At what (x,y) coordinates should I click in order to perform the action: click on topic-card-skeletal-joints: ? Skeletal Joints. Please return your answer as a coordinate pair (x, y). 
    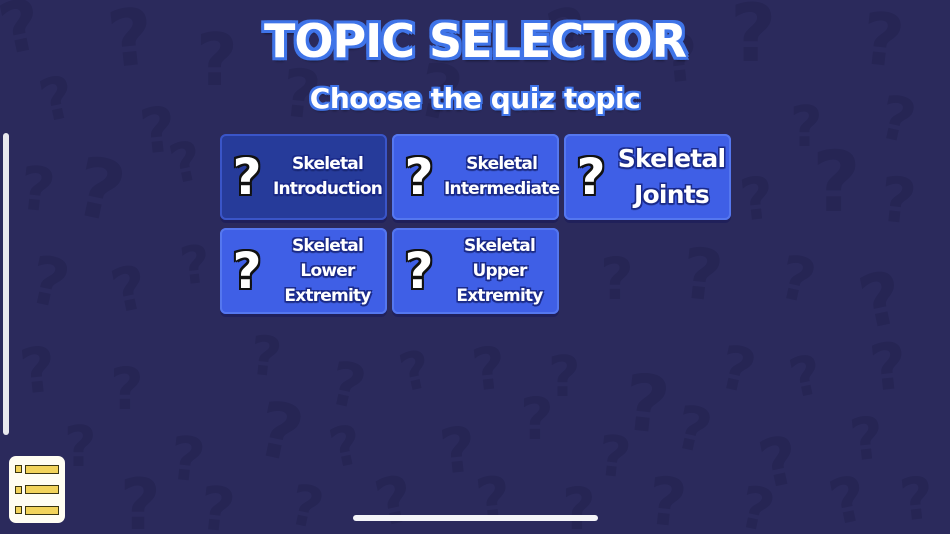
    Looking at the image, I should click on (647, 177).